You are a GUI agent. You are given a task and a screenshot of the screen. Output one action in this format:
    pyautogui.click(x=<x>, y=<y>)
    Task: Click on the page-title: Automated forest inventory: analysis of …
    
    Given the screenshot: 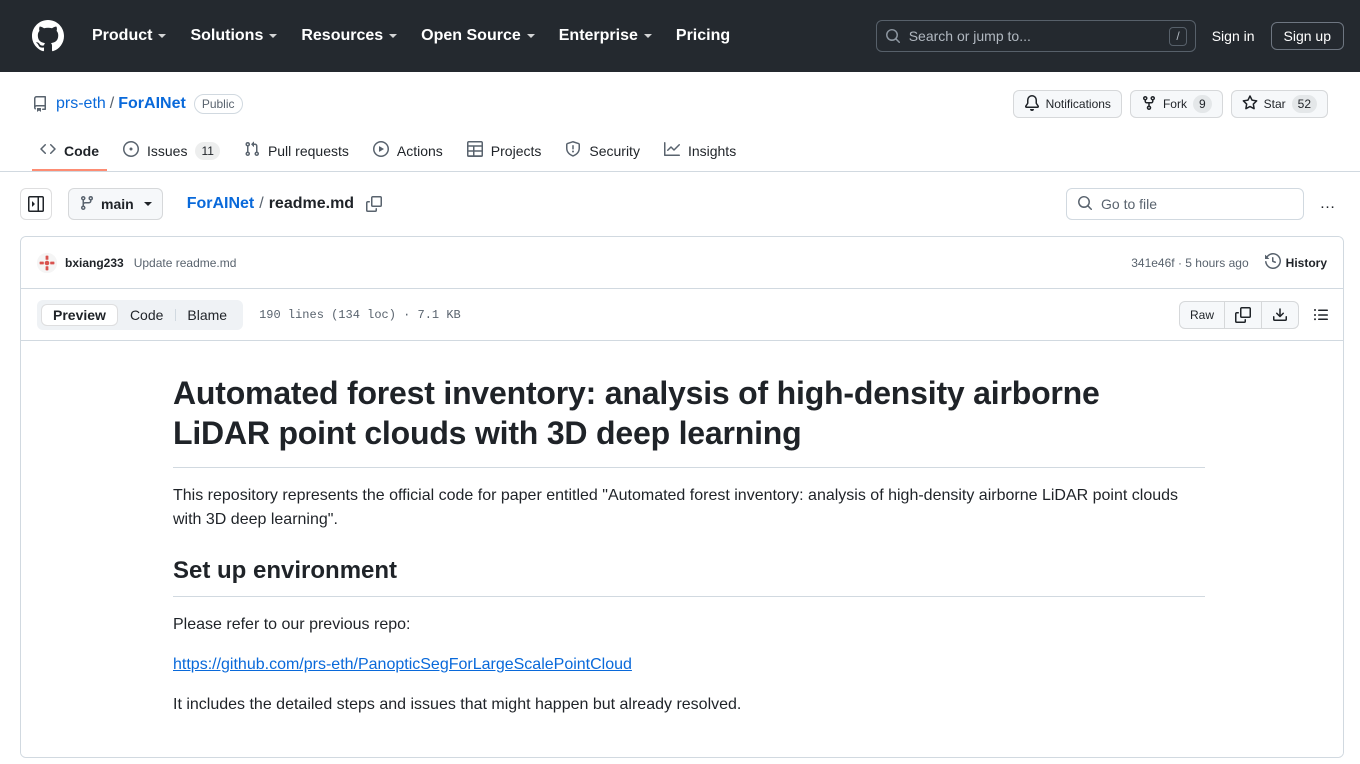 What is the action you would take?
    pyautogui.click(x=689, y=420)
    